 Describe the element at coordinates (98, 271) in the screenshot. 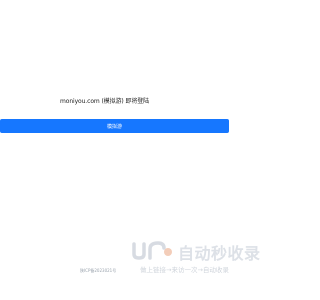

I see `footer-icp-link: 陕ICP备2023021号` at that location.